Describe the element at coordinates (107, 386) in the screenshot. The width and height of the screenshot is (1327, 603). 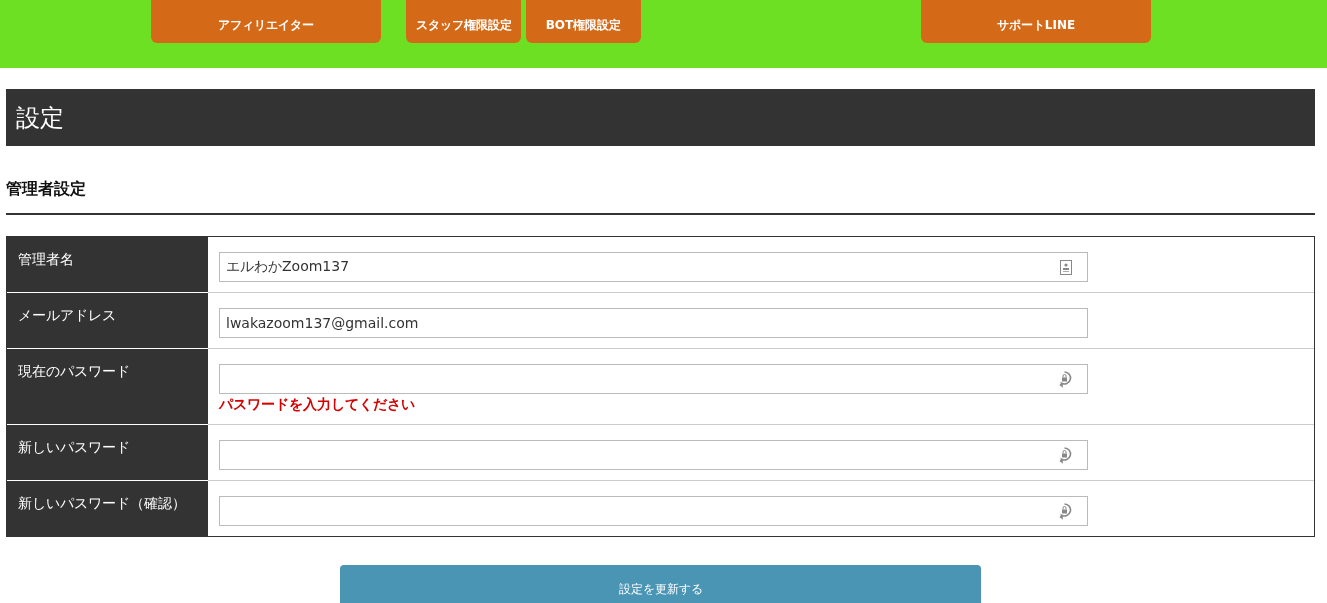
I see `field-label: 現在のパスワード` at that location.